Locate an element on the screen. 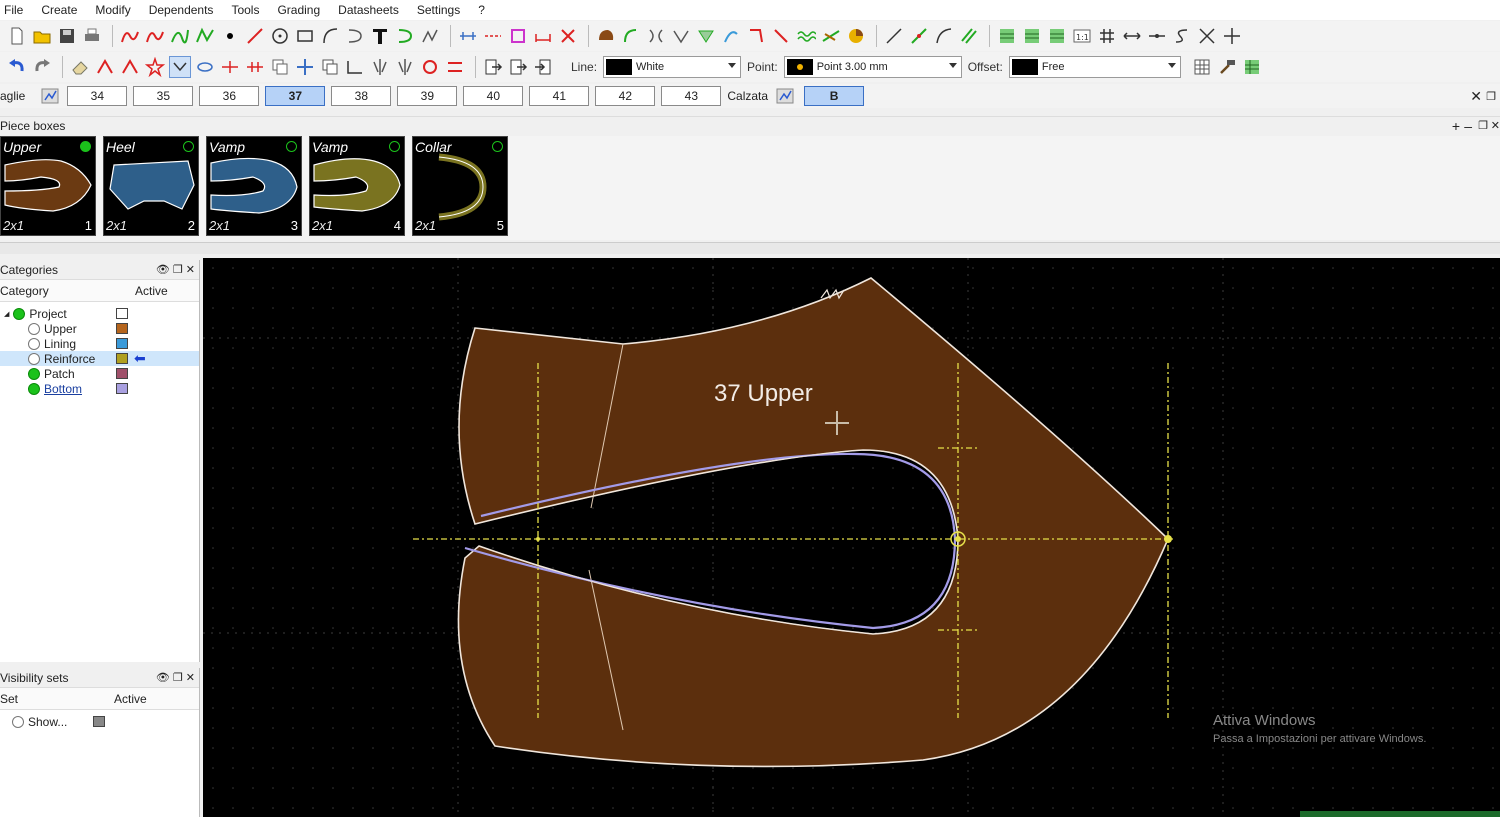  horizontal-arrows-icon is located at coordinates (1132, 36).